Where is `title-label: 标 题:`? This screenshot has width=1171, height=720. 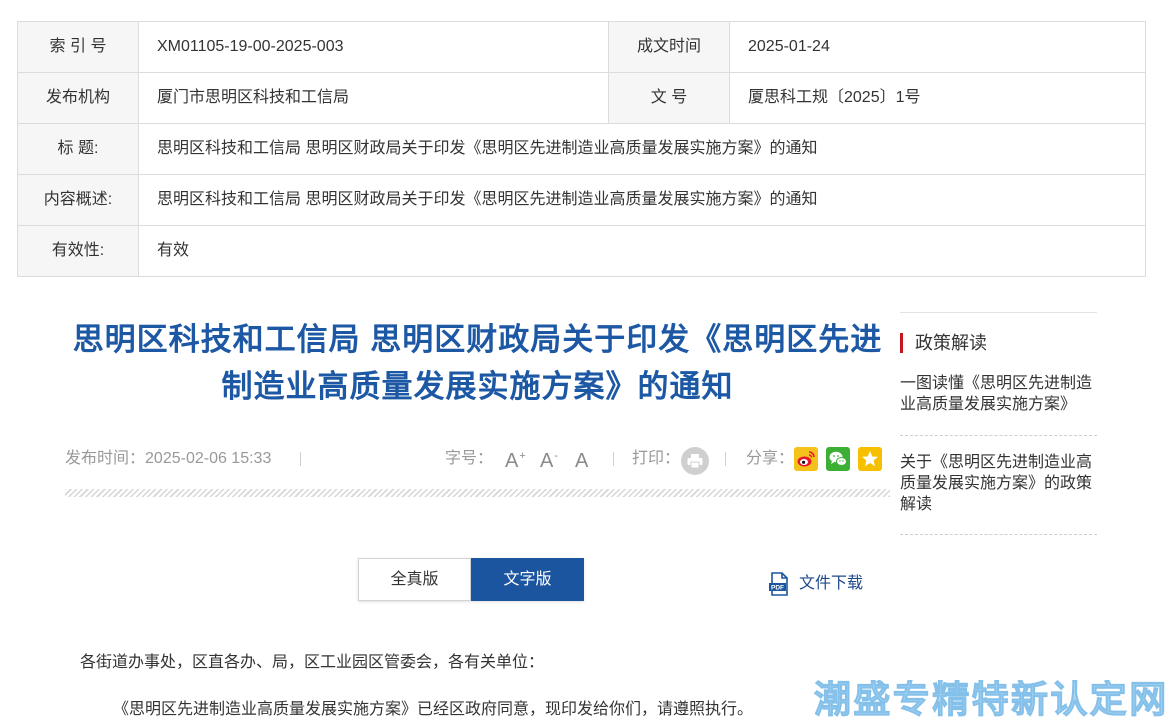
title-label: 标 题: is located at coordinates (78, 149).